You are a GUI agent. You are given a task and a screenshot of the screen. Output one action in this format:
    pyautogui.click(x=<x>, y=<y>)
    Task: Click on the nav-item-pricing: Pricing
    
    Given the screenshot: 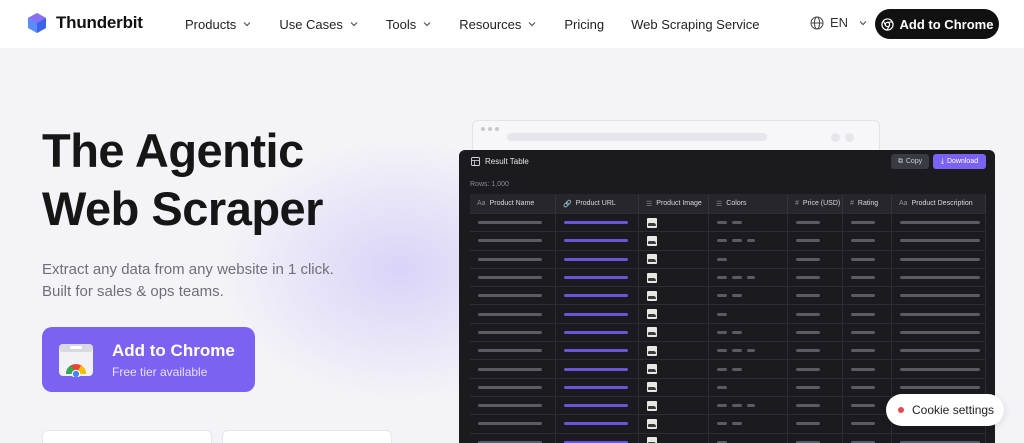 What is the action you would take?
    pyautogui.click(x=584, y=24)
    